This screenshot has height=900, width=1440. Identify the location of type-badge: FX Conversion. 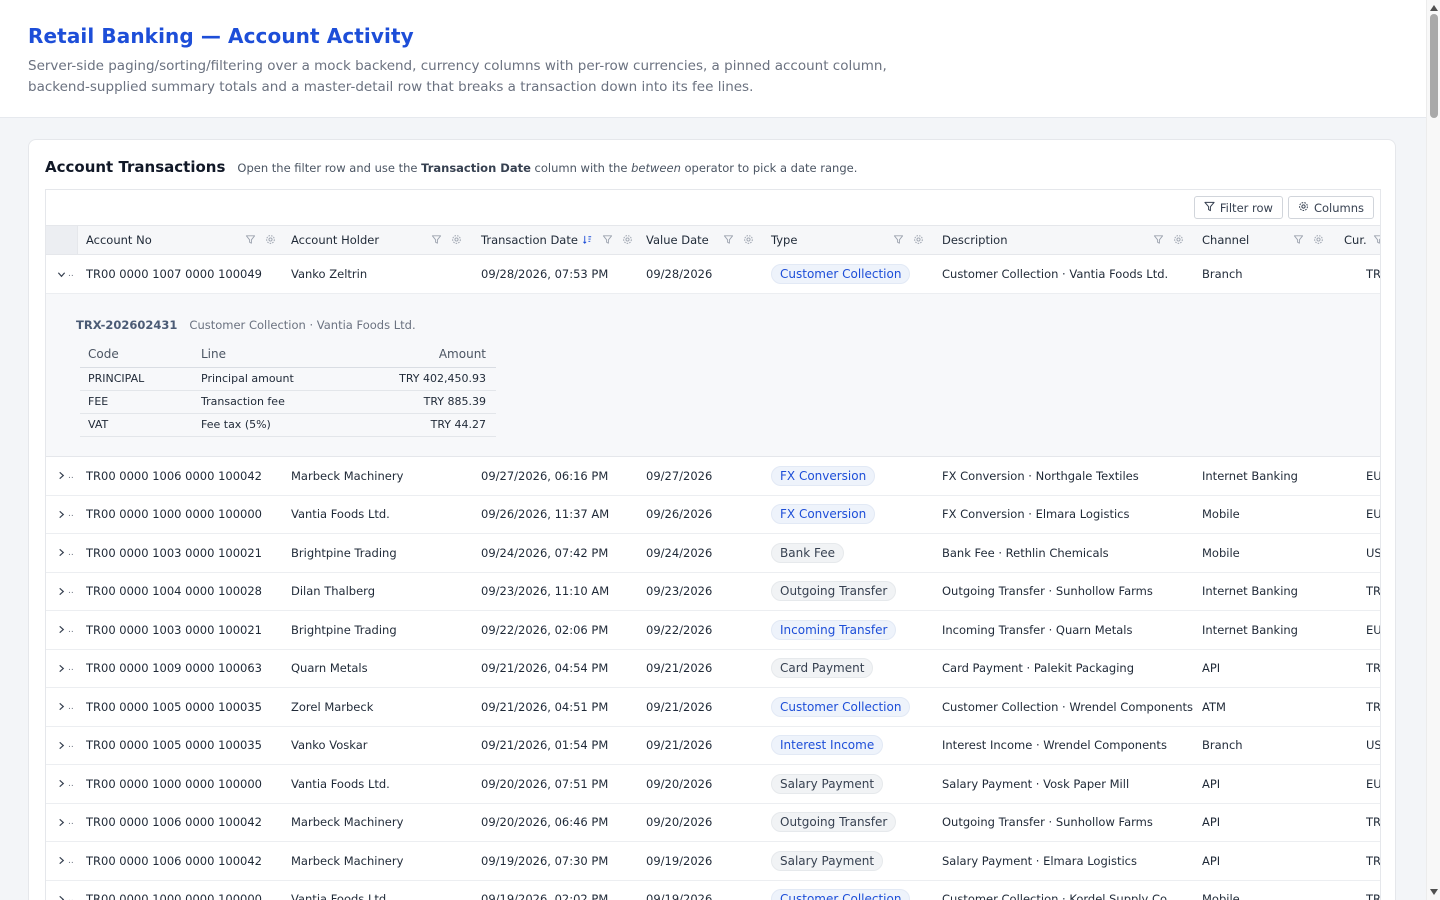
(823, 514).